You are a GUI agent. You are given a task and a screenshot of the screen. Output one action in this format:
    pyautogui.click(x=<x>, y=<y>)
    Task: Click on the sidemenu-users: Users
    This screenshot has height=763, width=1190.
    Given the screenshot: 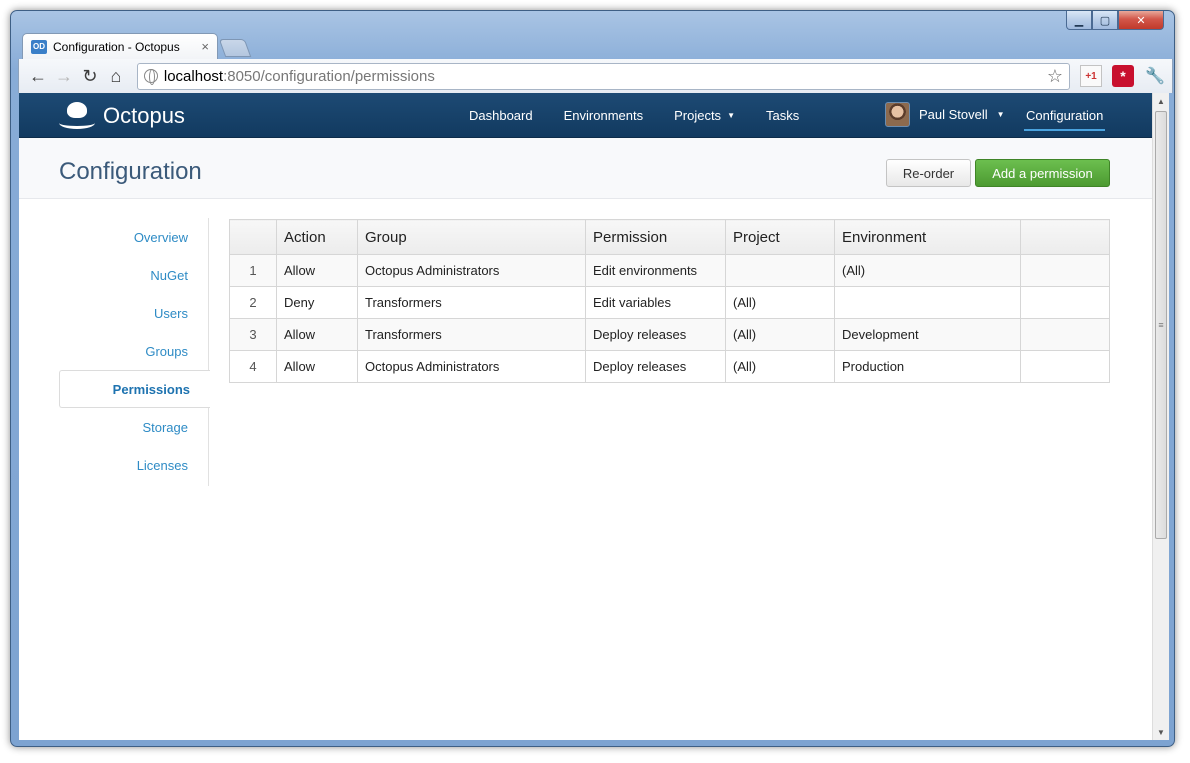 What is the action you would take?
    pyautogui.click(x=133, y=313)
    